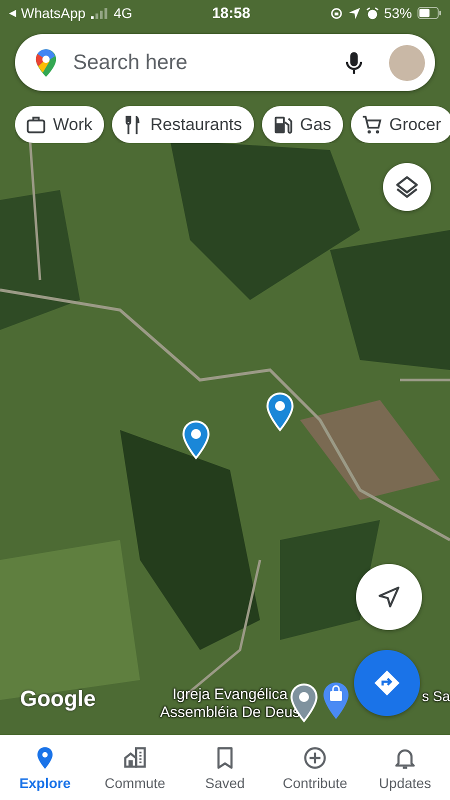 The height and width of the screenshot is (800, 450). I want to click on network-type: 4G, so click(123, 13).